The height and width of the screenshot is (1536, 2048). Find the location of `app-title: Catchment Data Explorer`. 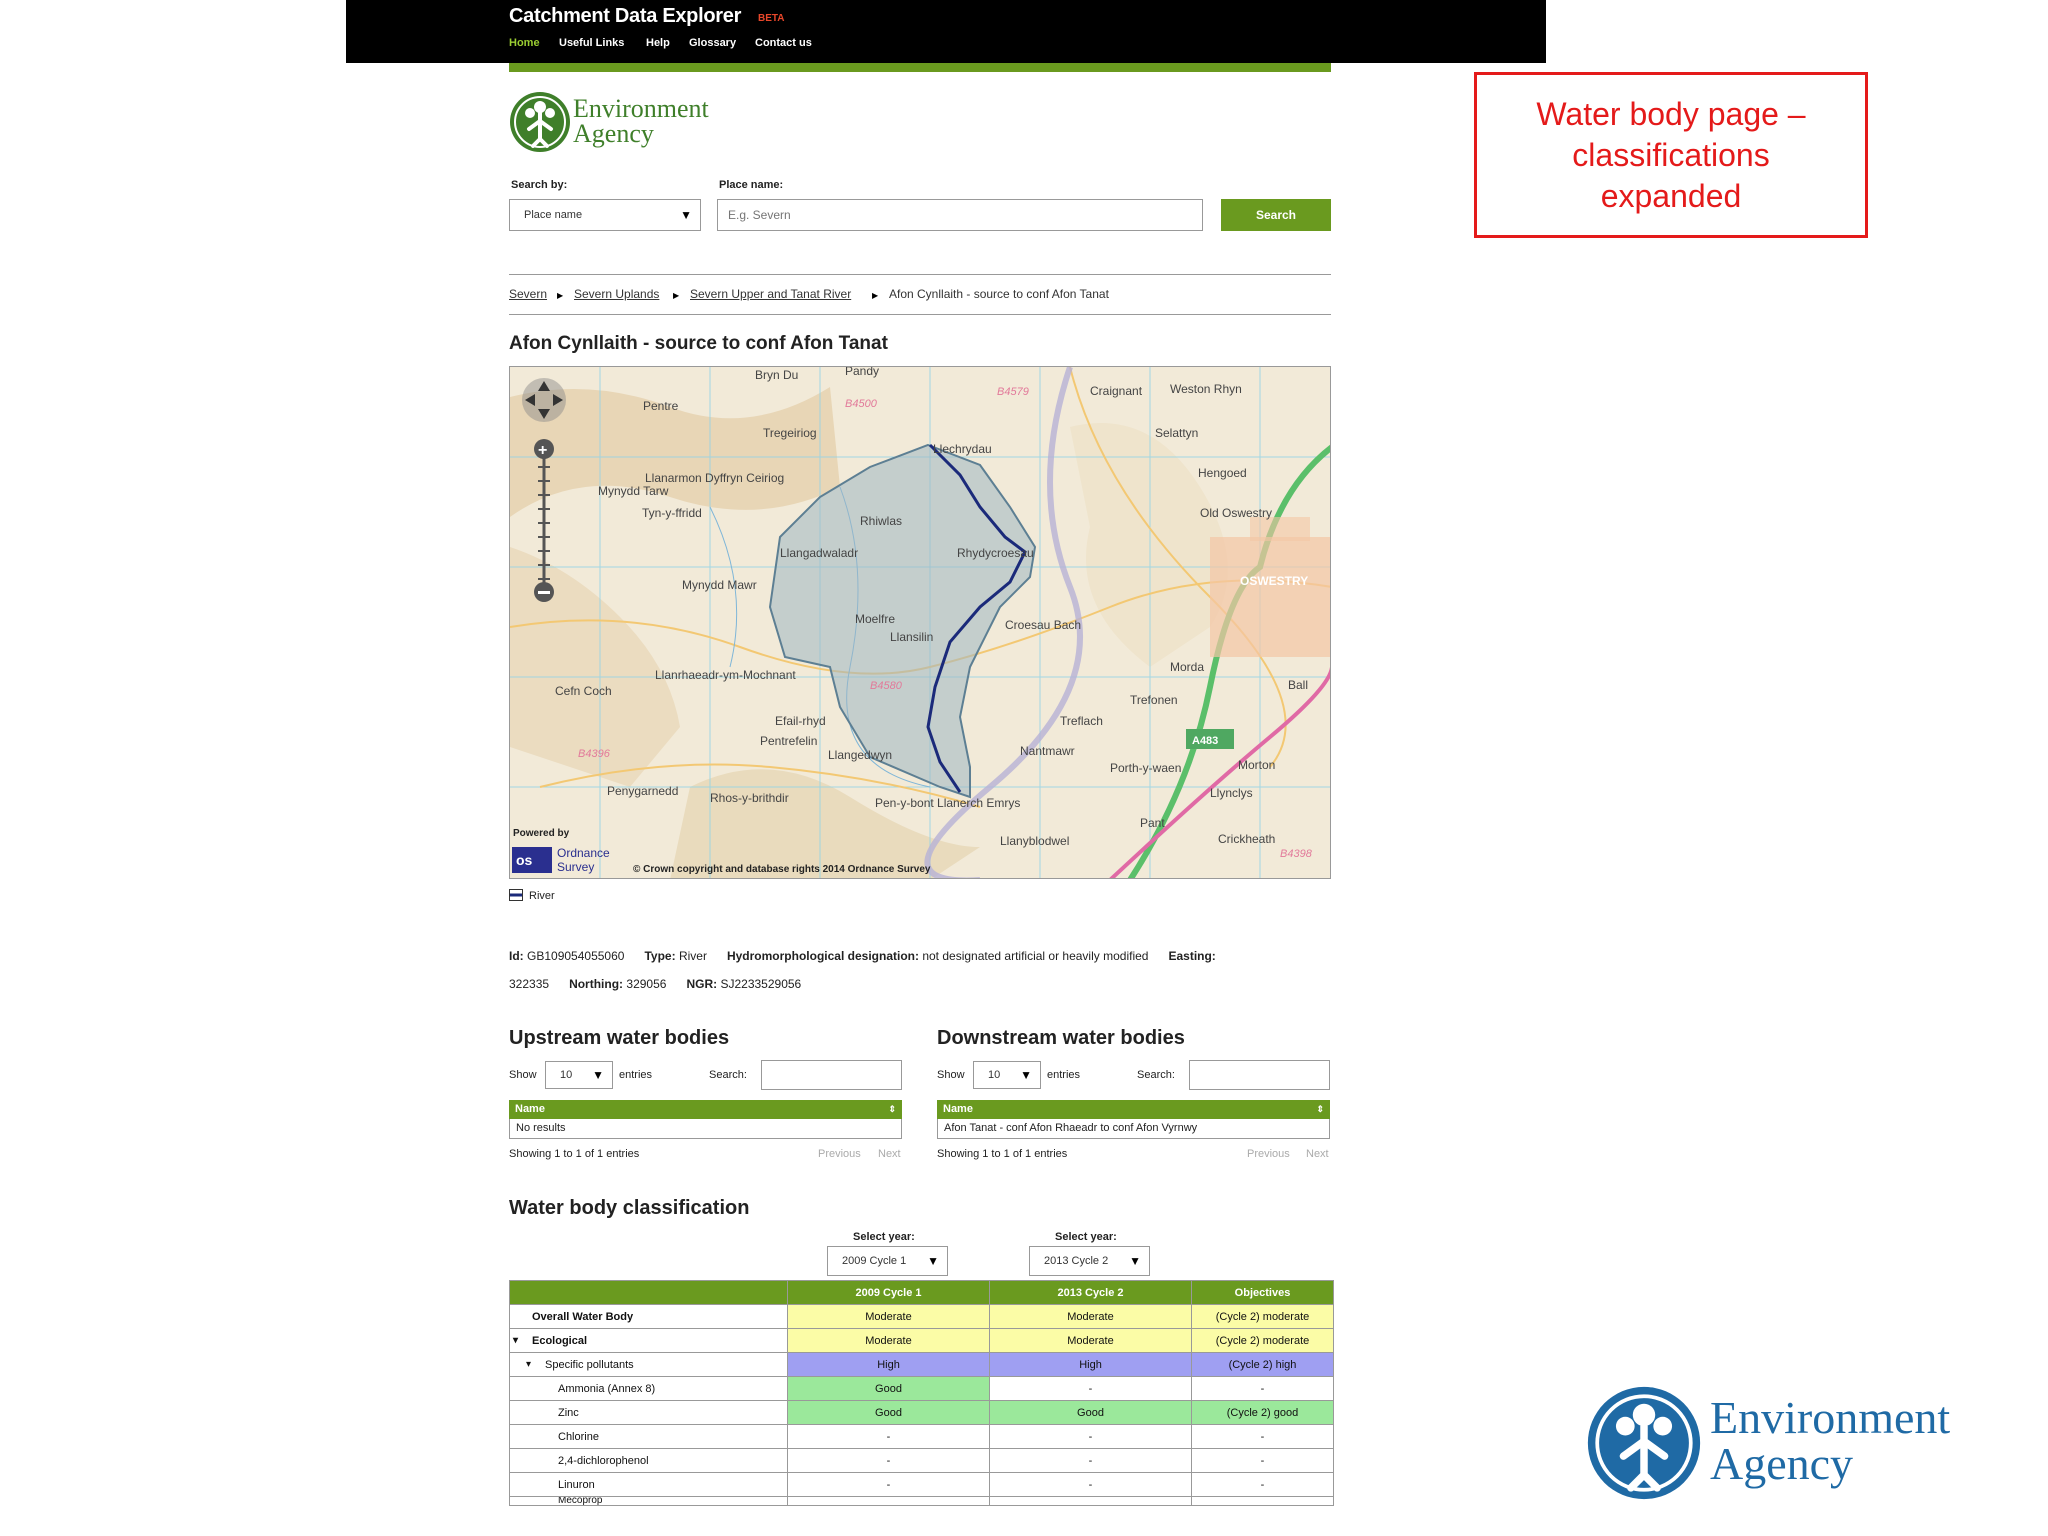

app-title: Catchment Data Explorer is located at coordinates (625, 16).